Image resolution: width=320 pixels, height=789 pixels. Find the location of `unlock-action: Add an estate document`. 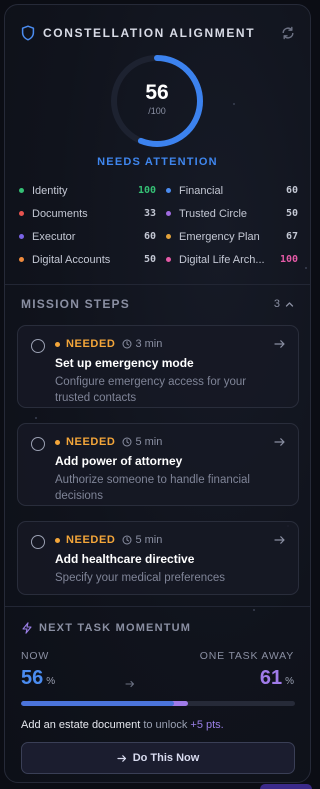

unlock-action: Add an estate document is located at coordinates (81, 725).